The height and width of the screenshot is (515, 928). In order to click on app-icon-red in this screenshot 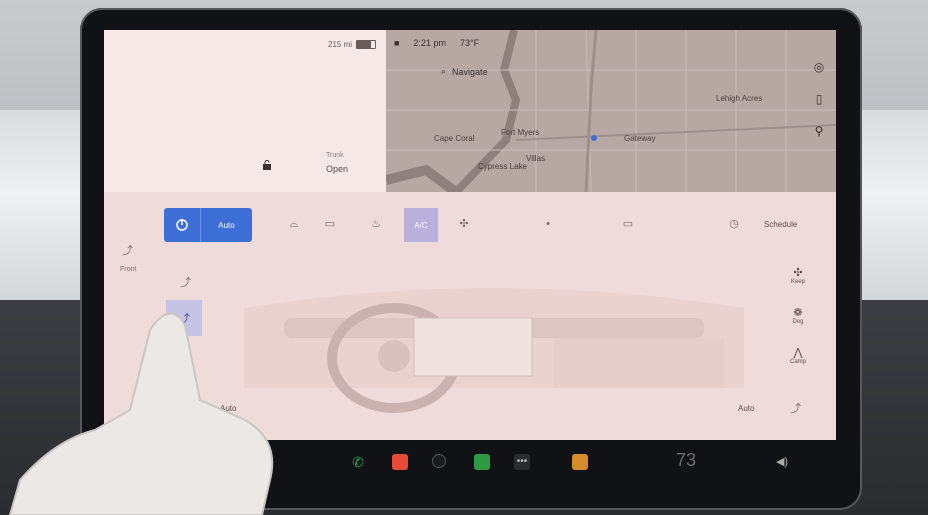, I will do `click(400, 462)`.